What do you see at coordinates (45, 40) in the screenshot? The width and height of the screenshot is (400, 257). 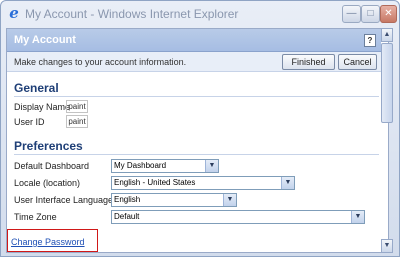 I see `dialog-title: My Account` at bounding box center [45, 40].